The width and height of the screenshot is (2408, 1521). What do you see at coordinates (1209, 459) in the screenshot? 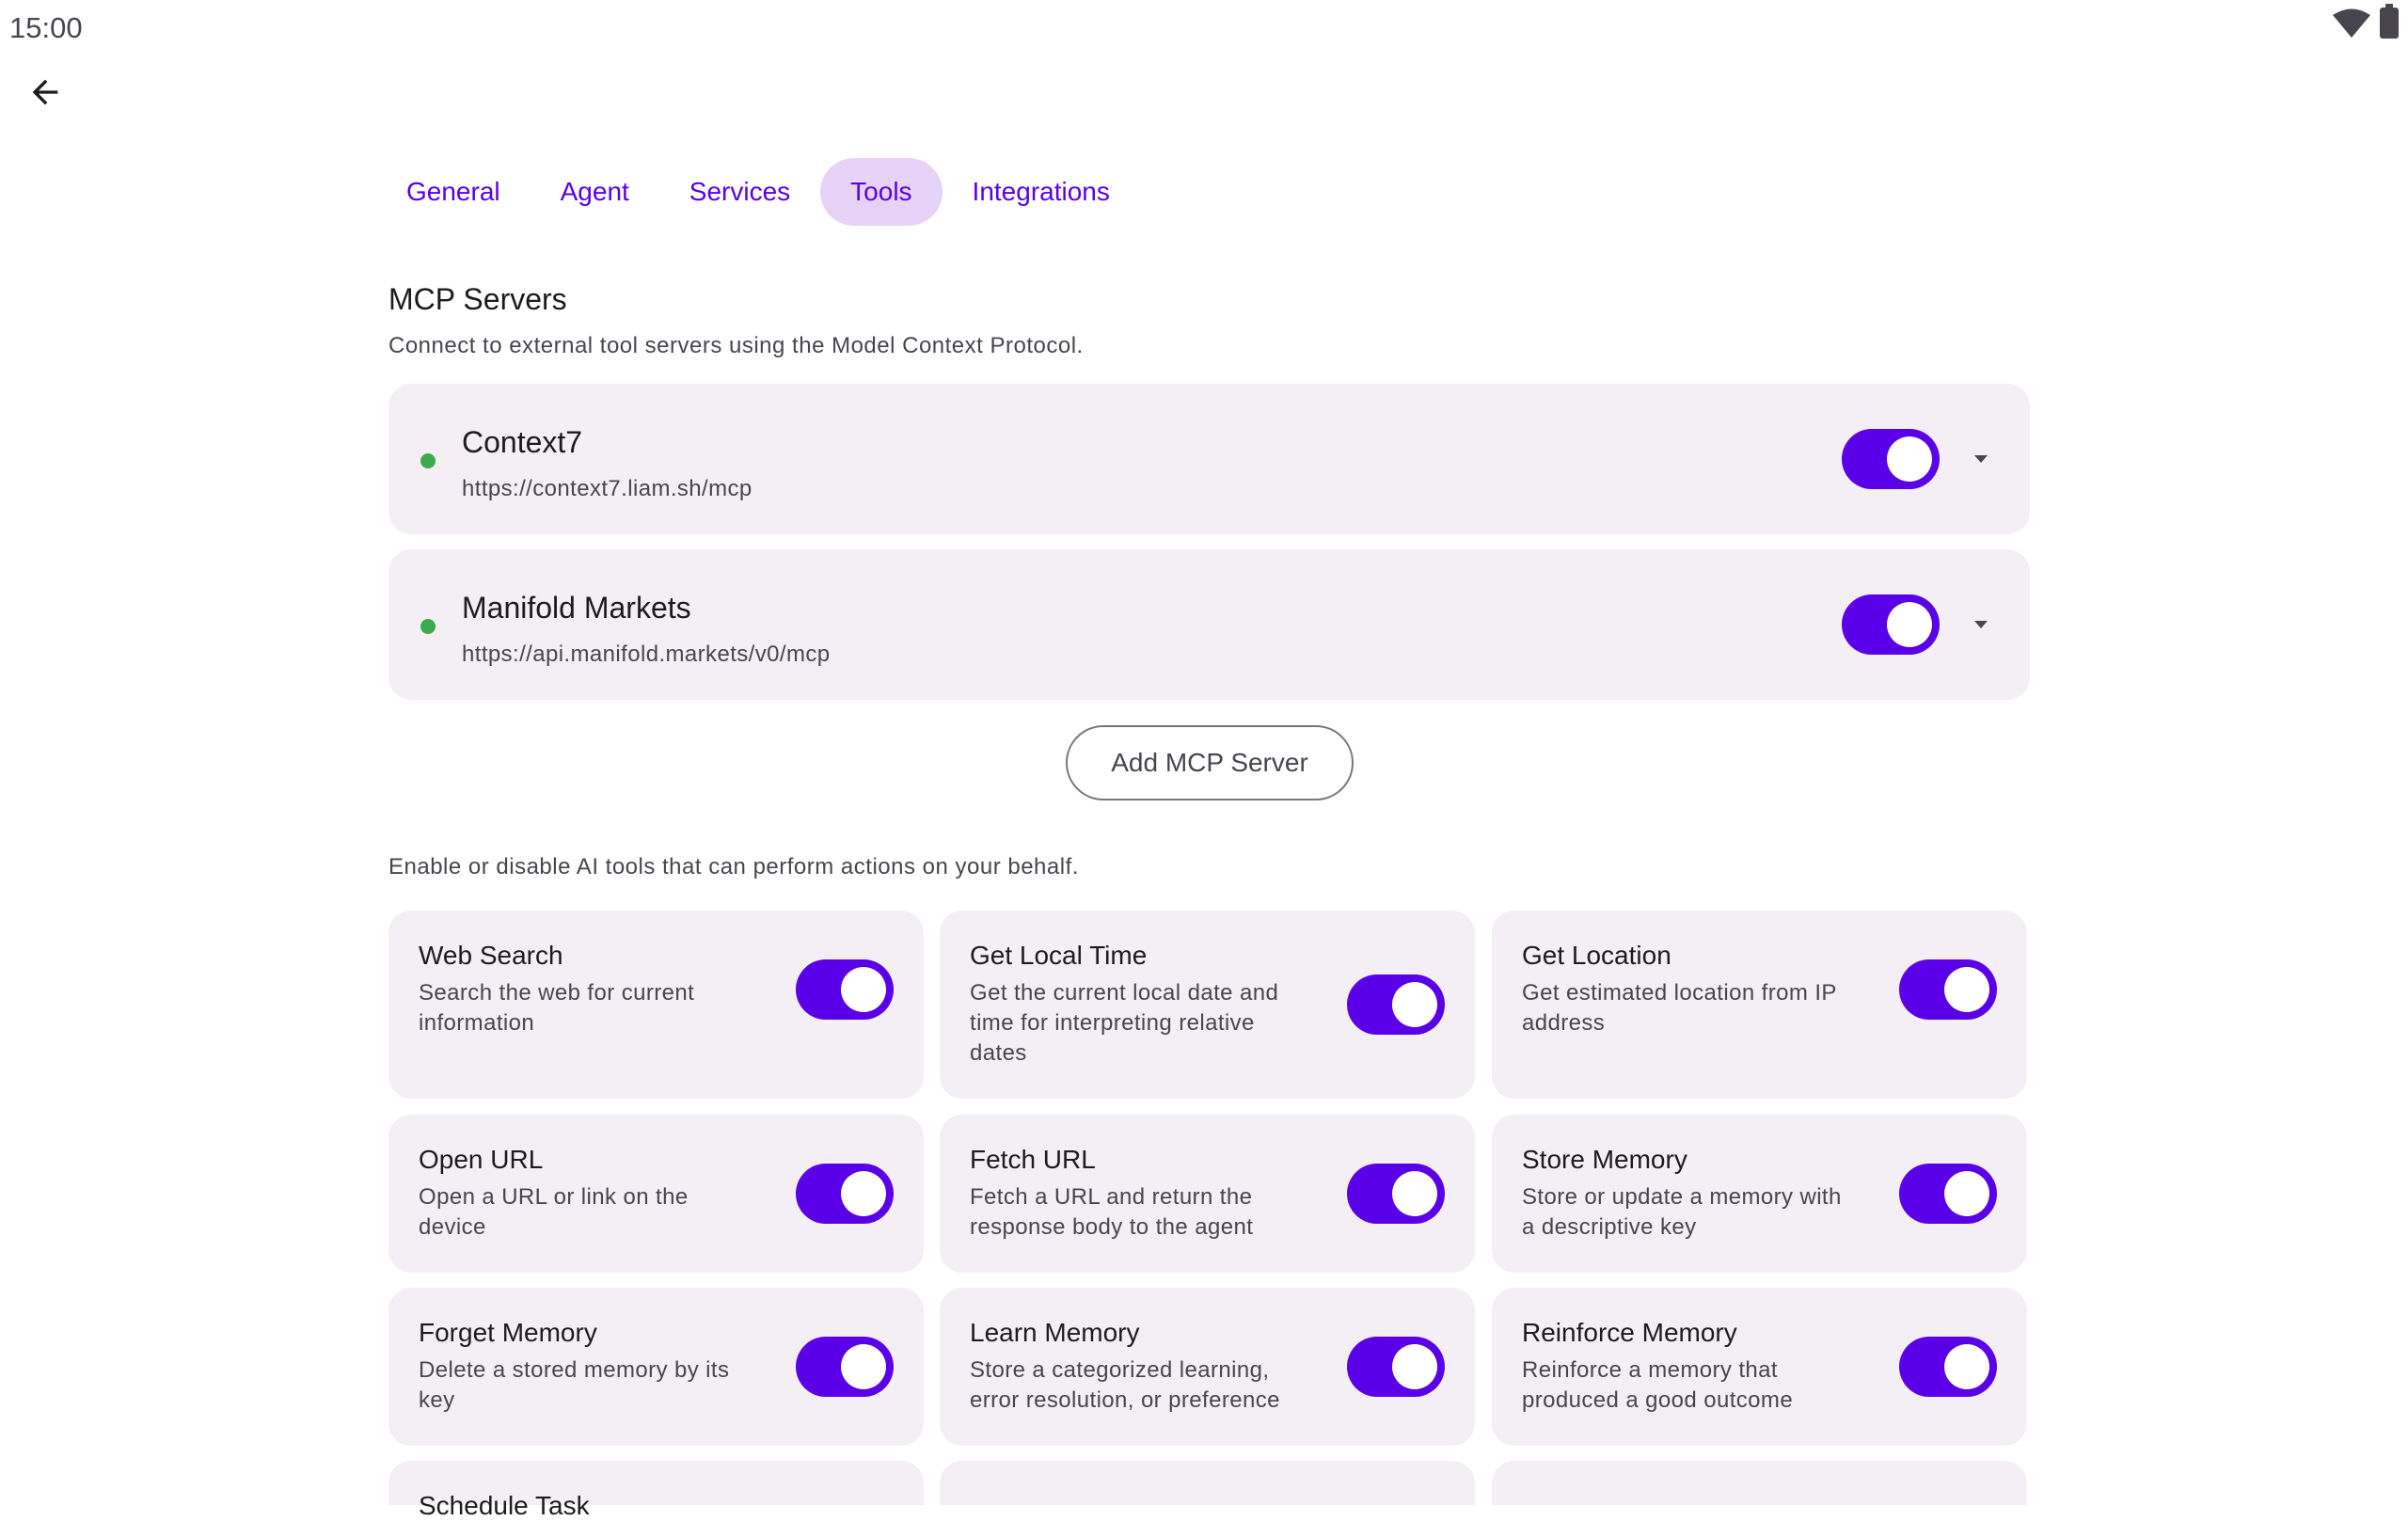
I see `server-card-context7: Context7 https://context7.liam.sh/mcp` at bounding box center [1209, 459].